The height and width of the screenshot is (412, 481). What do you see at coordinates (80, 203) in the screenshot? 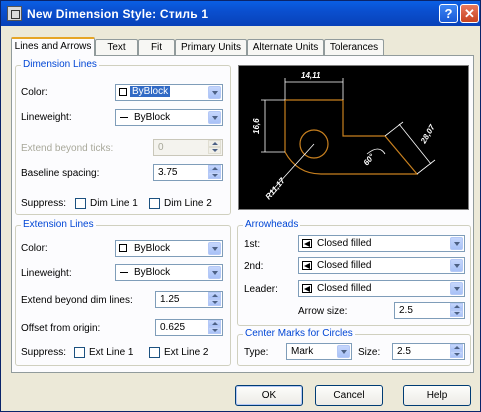
I see `dim-line1-checkbox` at bounding box center [80, 203].